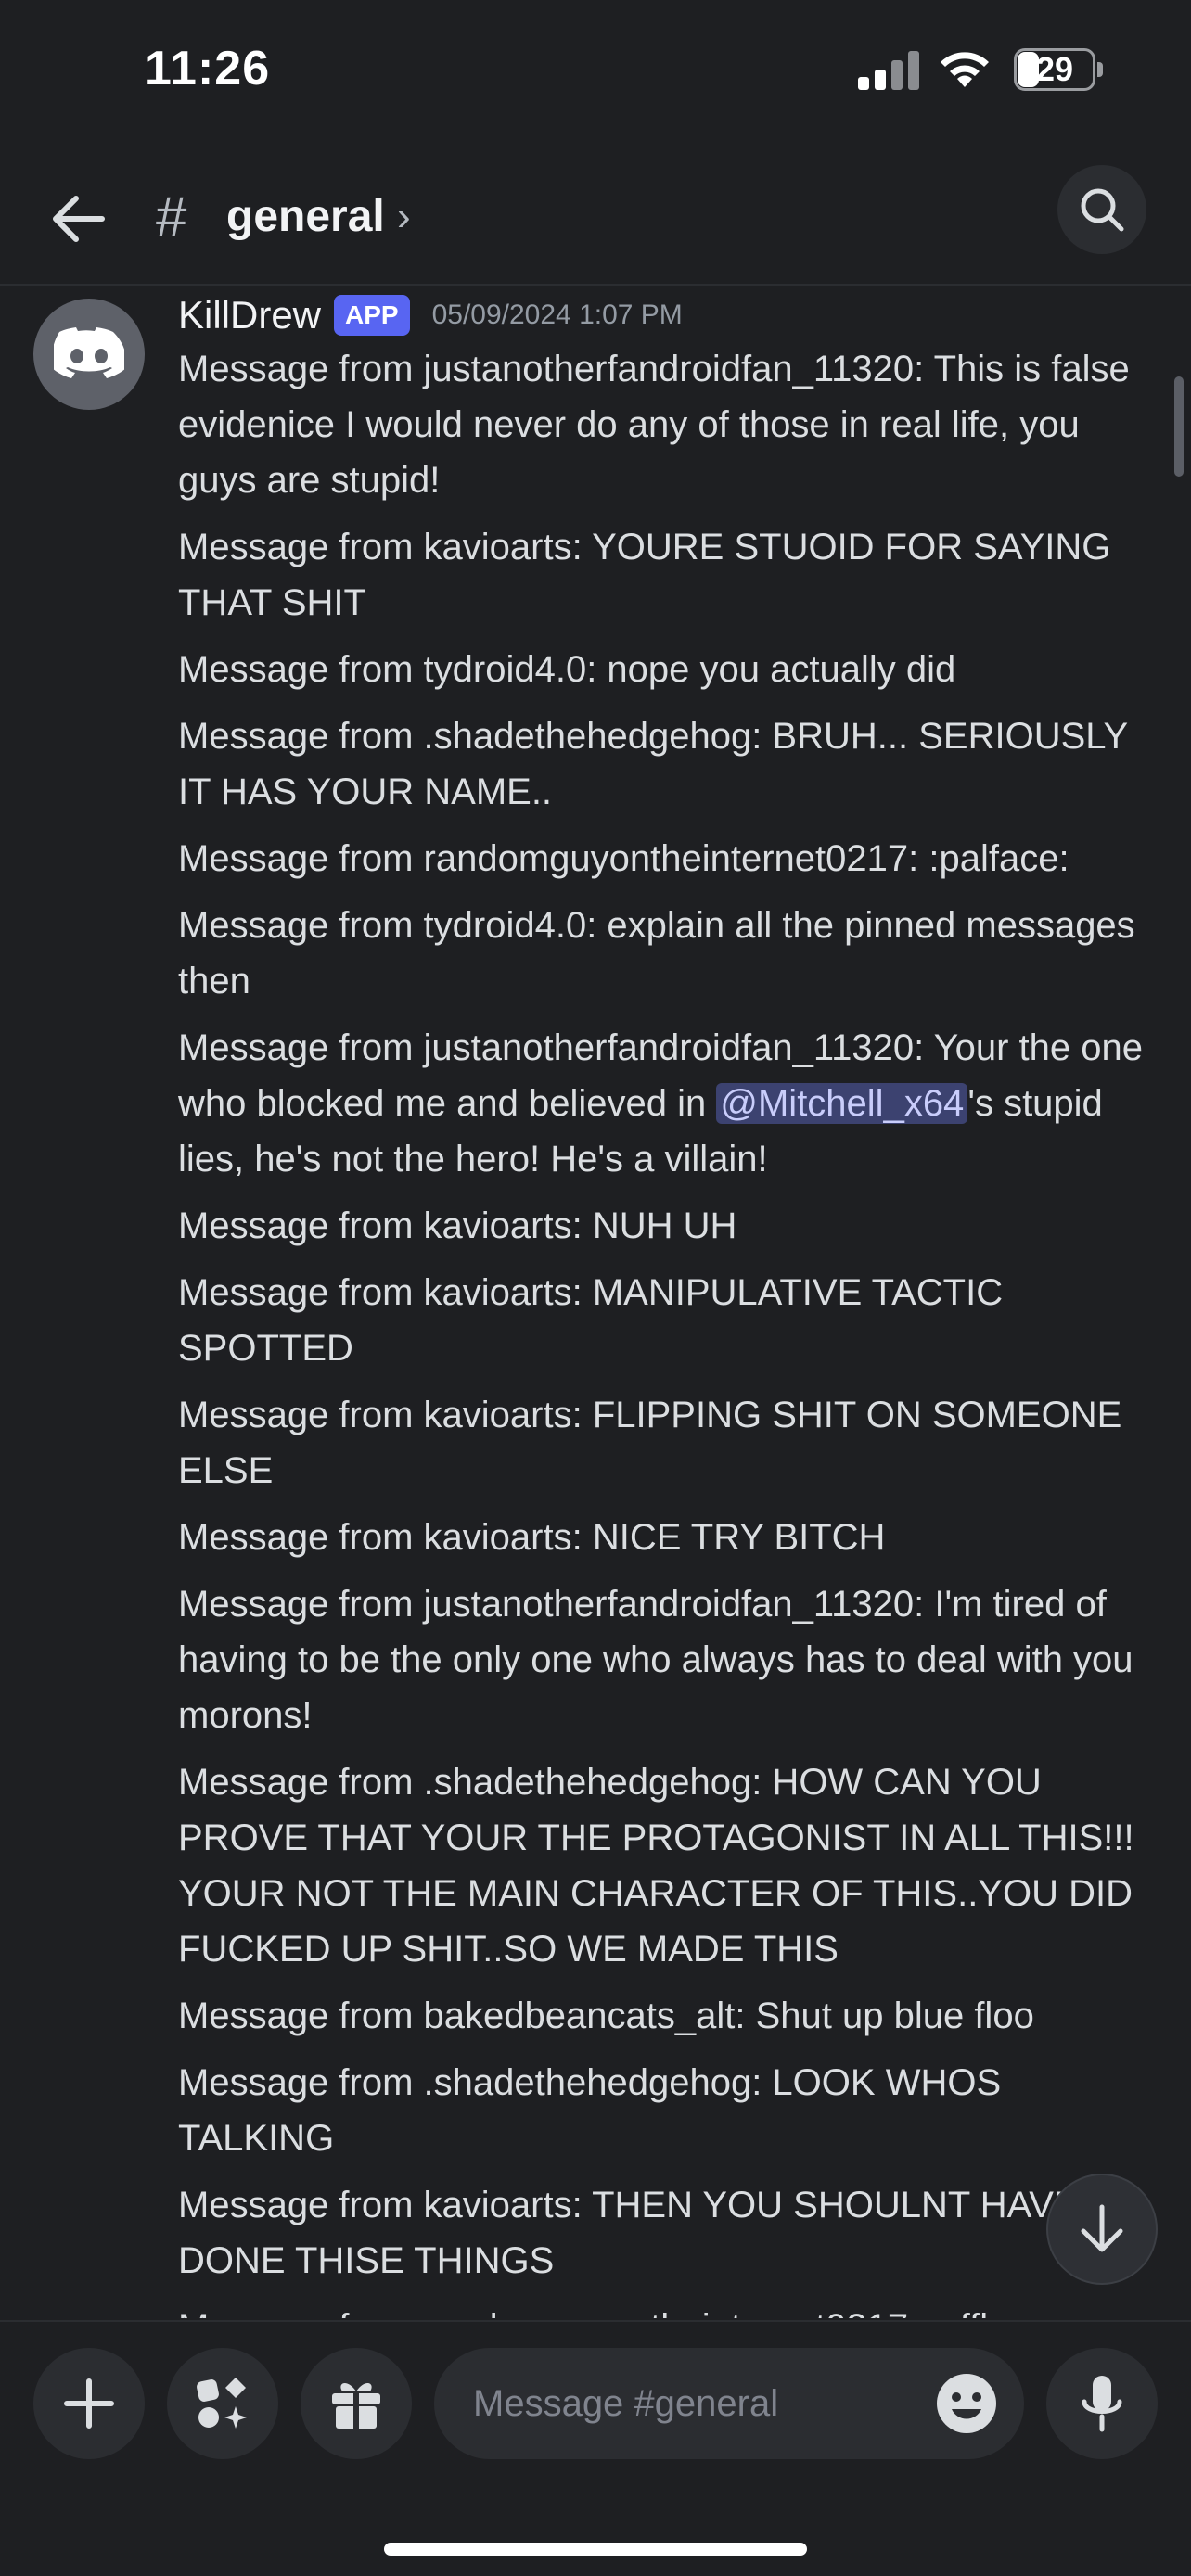 The image size is (1191, 2576). Describe the element at coordinates (208, 69) in the screenshot. I see `status-time: 11:26` at that location.